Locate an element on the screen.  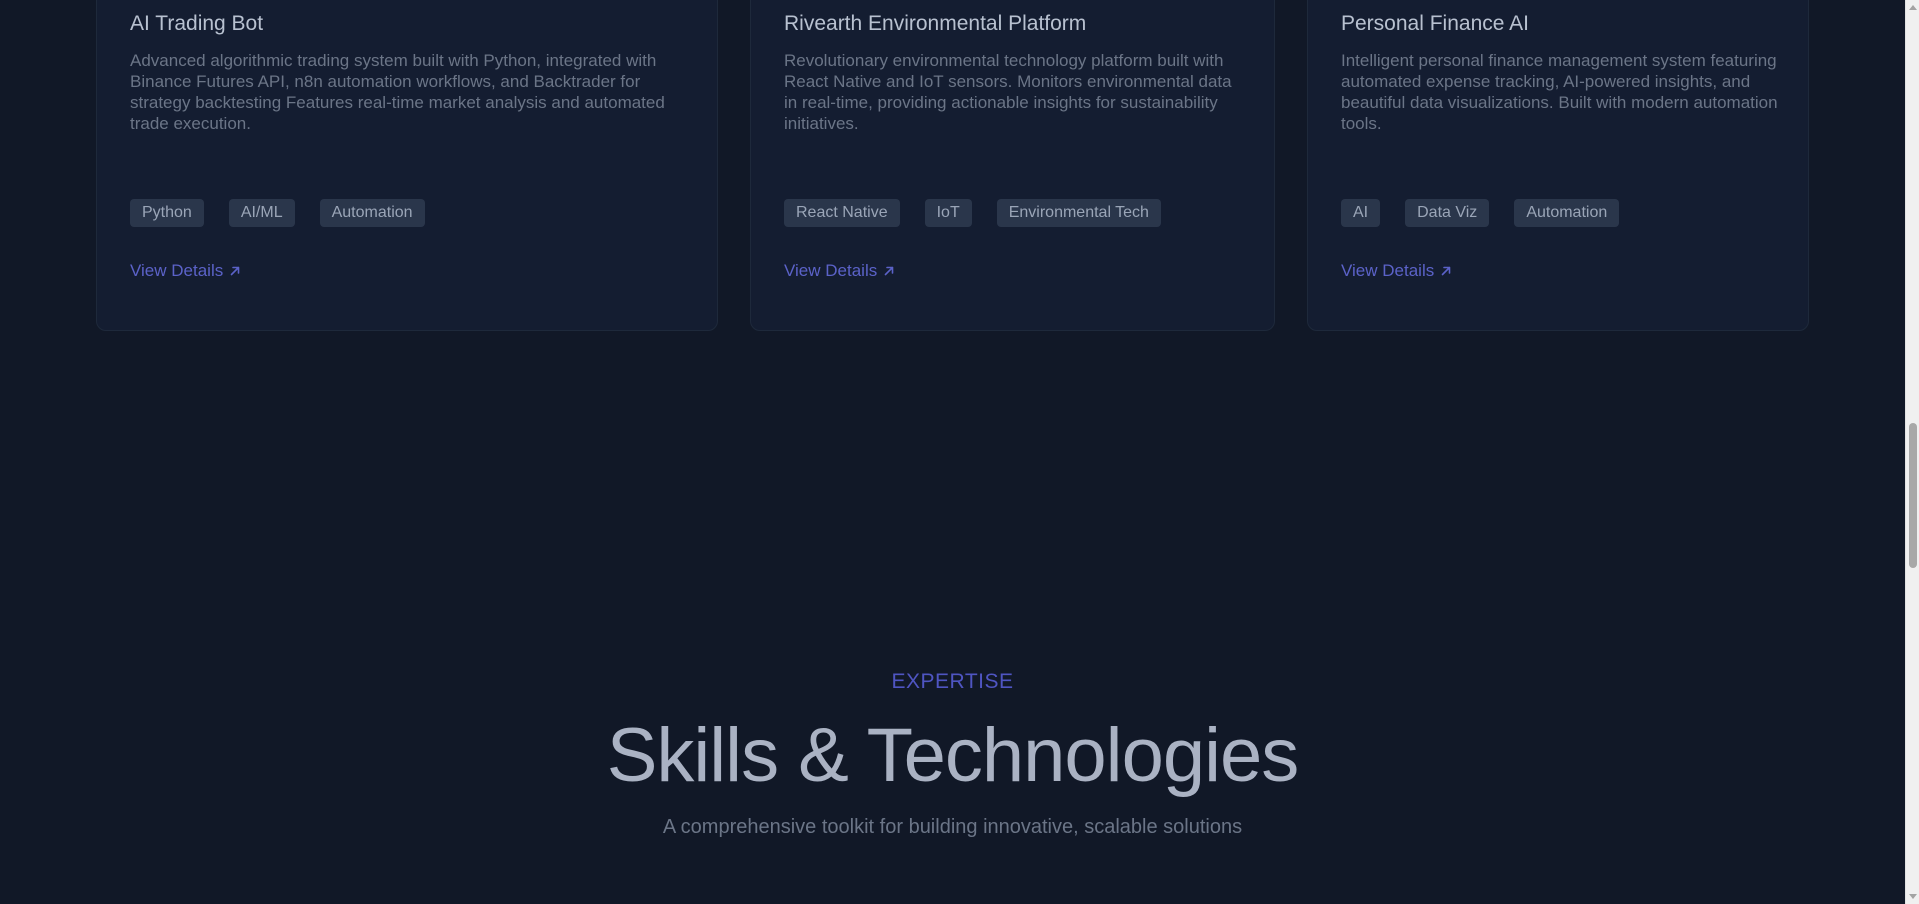
project-title: Rivearth Environmental Platform is located at coordinates (935, 23).